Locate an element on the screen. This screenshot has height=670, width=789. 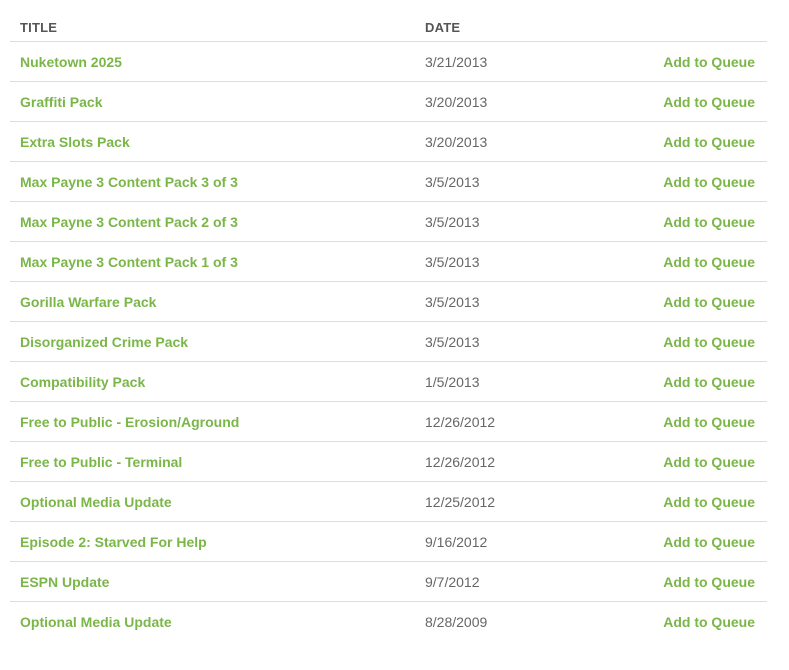
column-header-date: DATE is located at coordinates (442, 27).